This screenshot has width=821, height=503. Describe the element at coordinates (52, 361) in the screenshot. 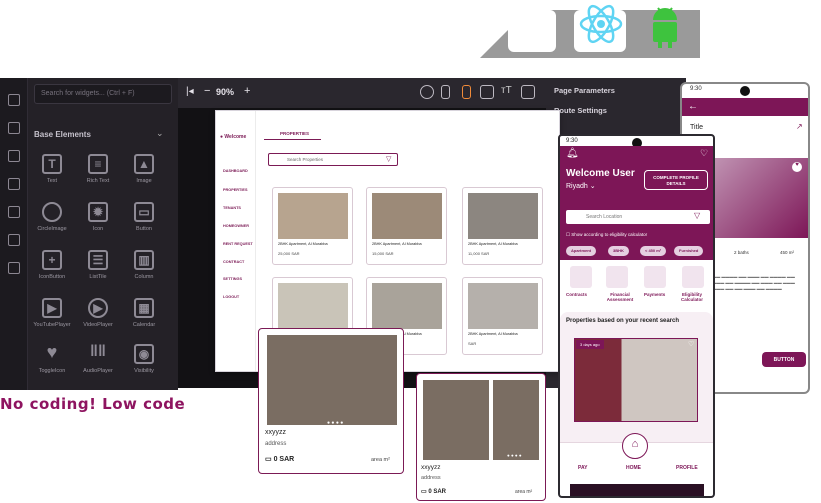

I see `widget-toggle-icon: ♥ ToggleIcon` at that location.